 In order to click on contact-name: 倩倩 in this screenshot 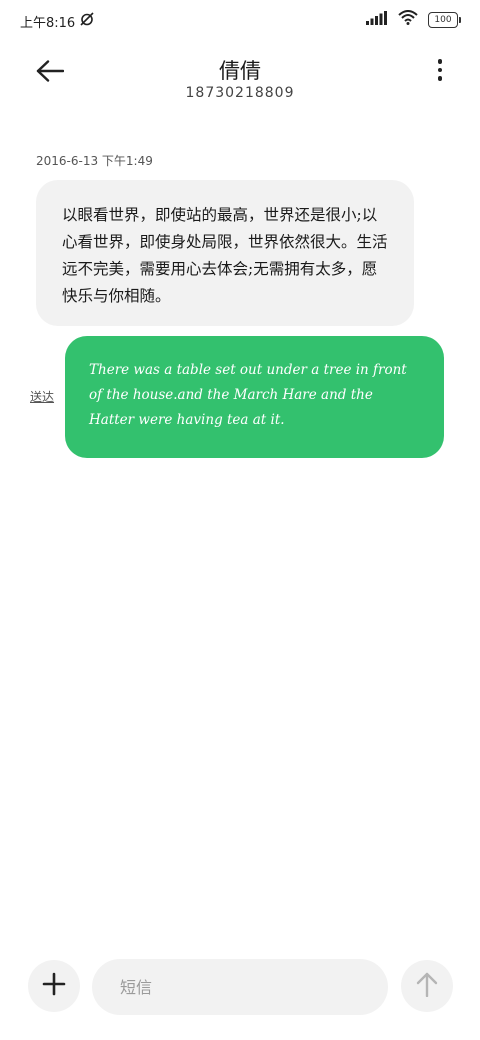, I will do `click(240, 70)`.